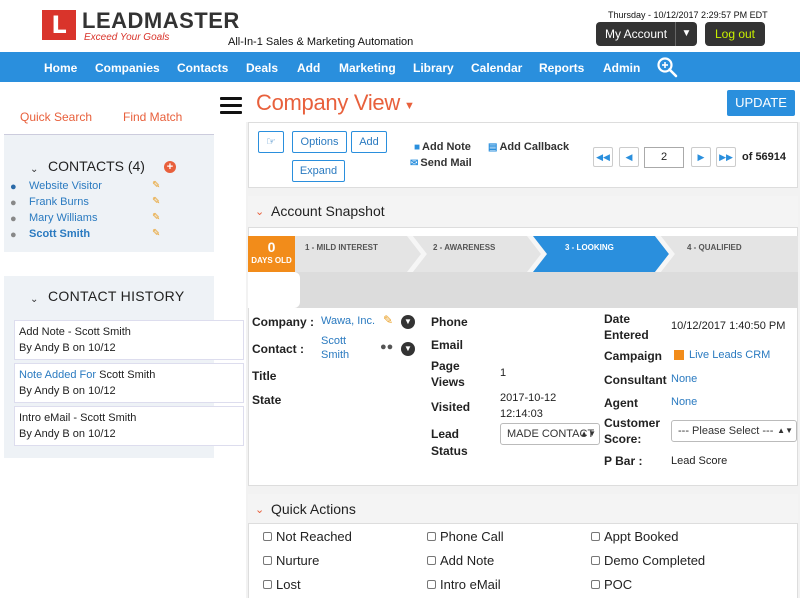 The height and width of the screenshot is (598, 800). What do you see at coordinates (464, 584) in the screenshot?
I see `qa-intro-email: Intro eMail` at bounding box center [464, 584].